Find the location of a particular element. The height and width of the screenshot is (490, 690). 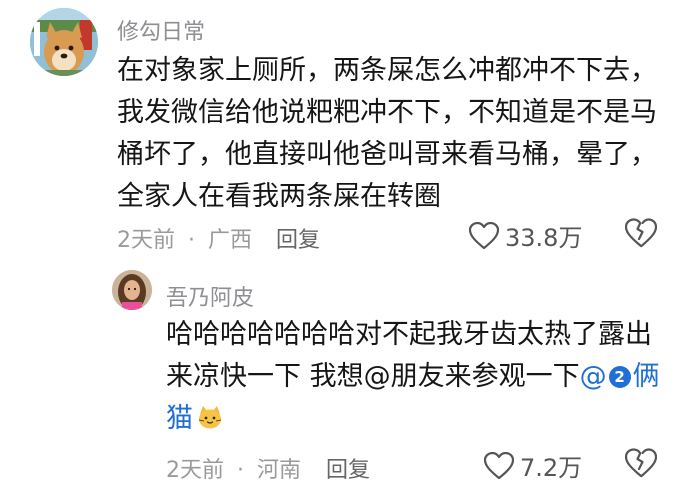

mention-link-continued: 猫 is located at coordinates (179, 418).